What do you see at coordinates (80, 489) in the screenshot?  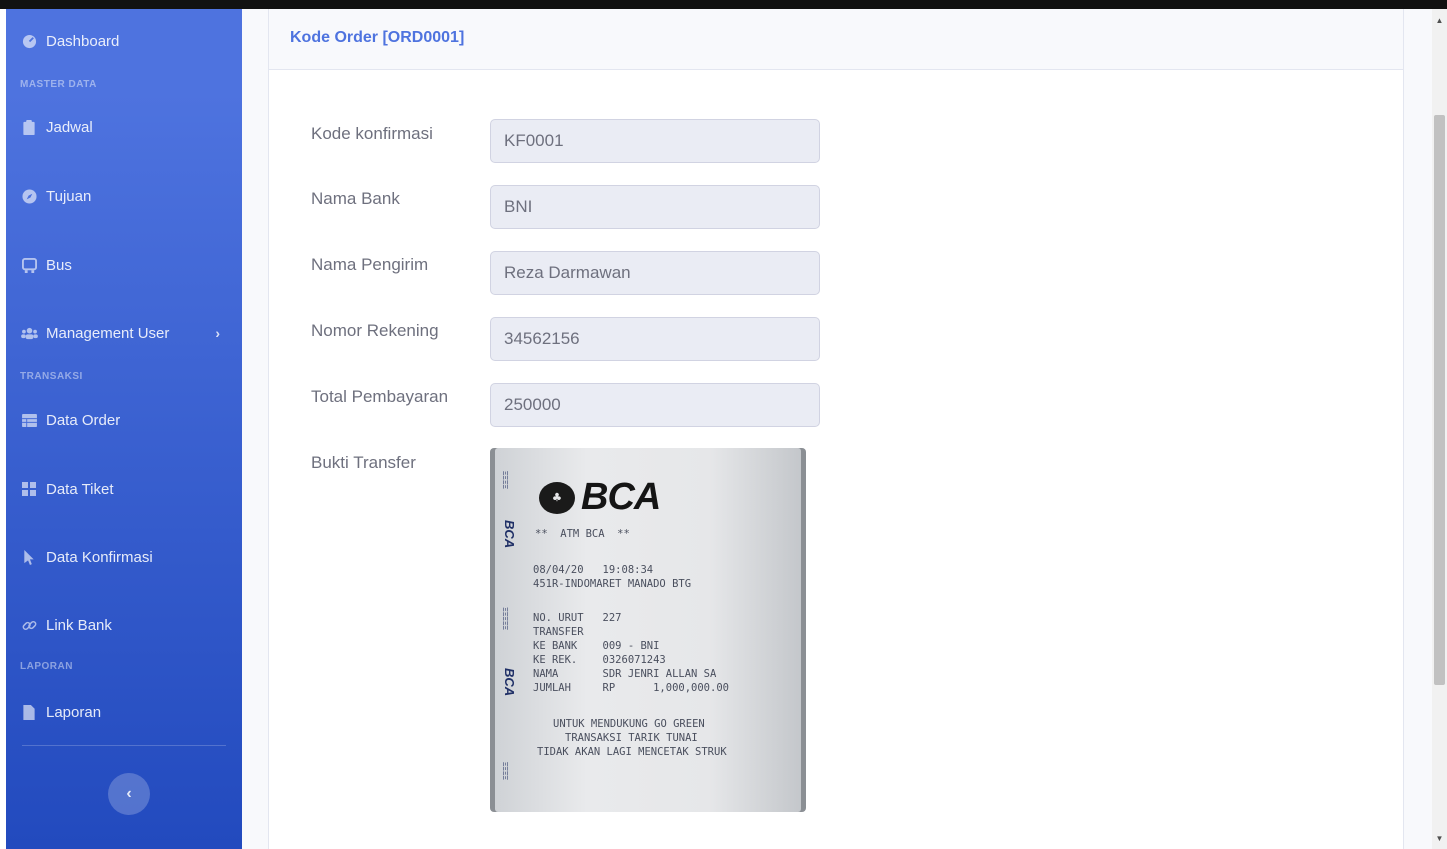 I see `sidebar-item-label: Data Tiket` at bounding box center [80, 489].